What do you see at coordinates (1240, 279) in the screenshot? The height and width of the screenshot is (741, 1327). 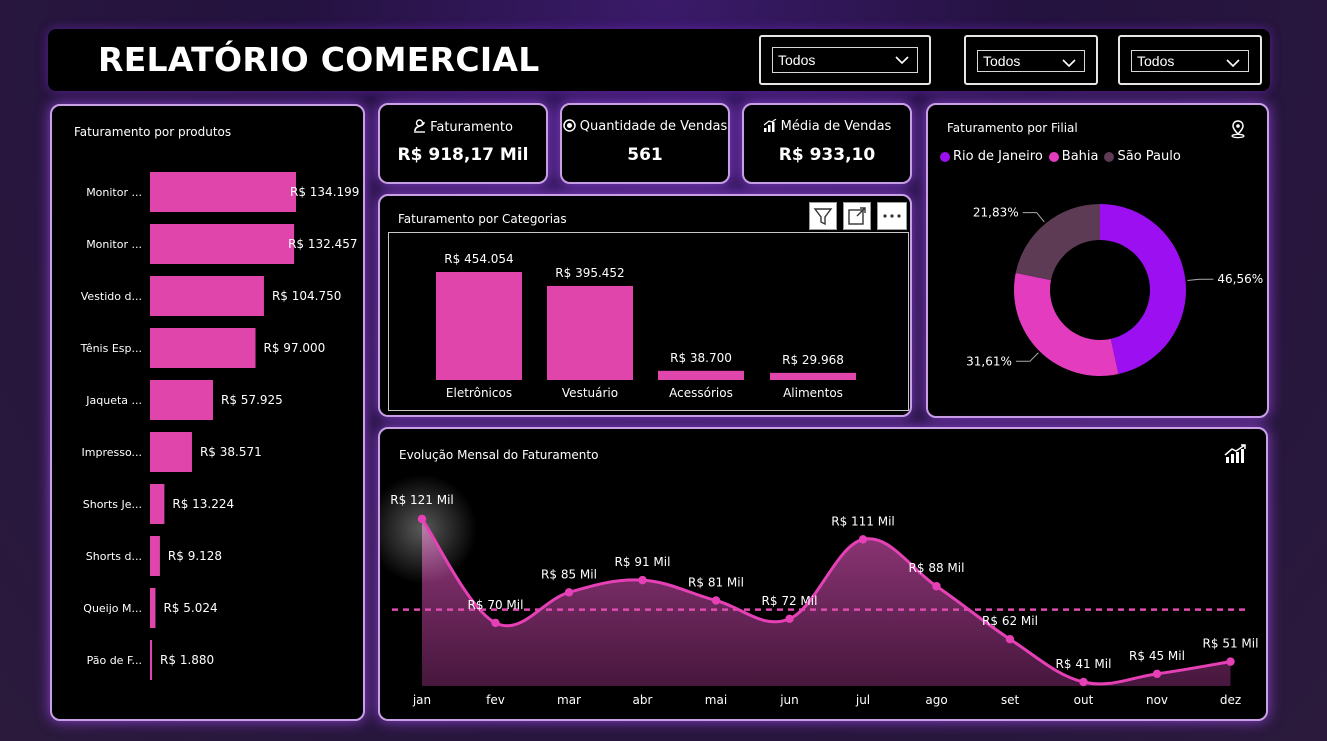 I see `donut-percent-label: 46,56%` at bounding box center [1240, 279].